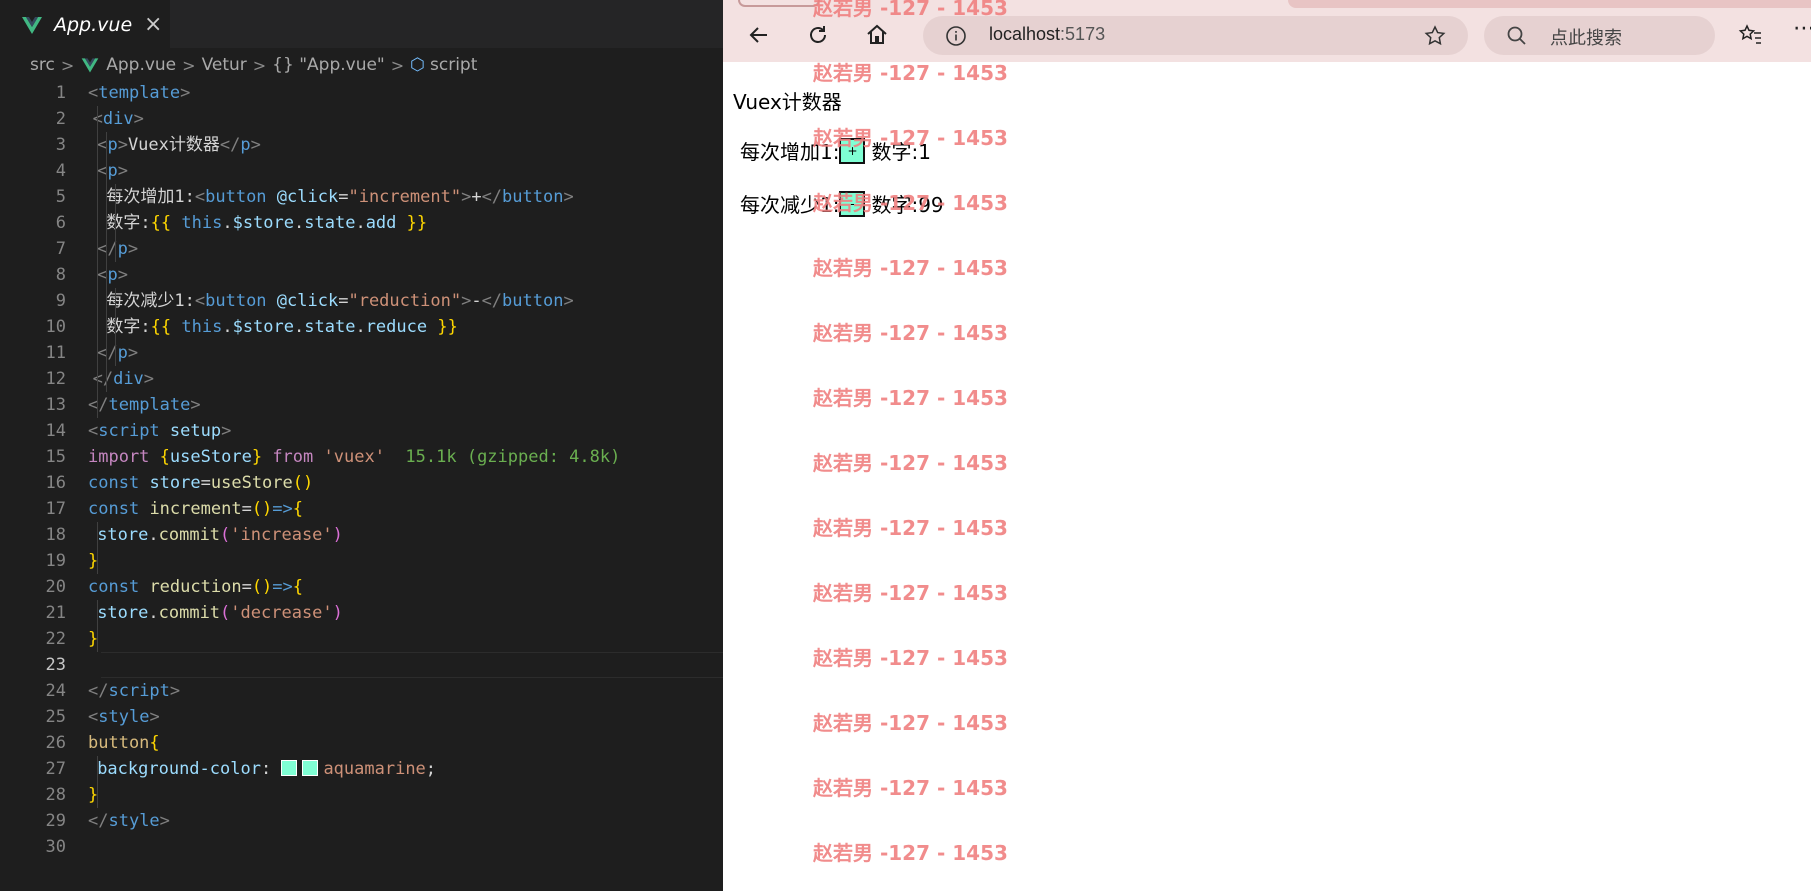 The height and width of the screenshot is (891, 1811). What do you see at coordinates (361, 431) in the screenshot?
I see `code-line: 14 <script setup>` at bounding box center [361, 431].